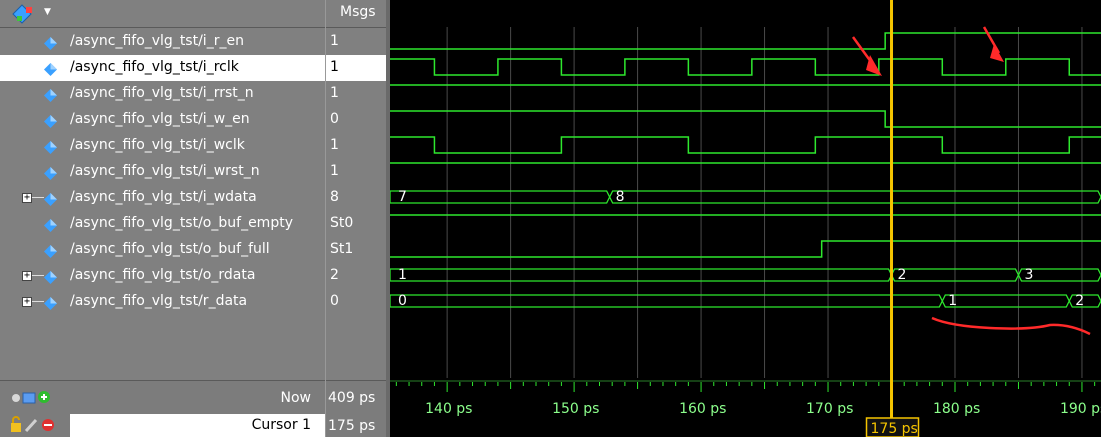 This screenshot has height=437, width=1101. Describe the element at coordinates (157, 41) in the screenshot. I see `signal-name: /async_fifo_vlg_tst/i_r_en` at that location.